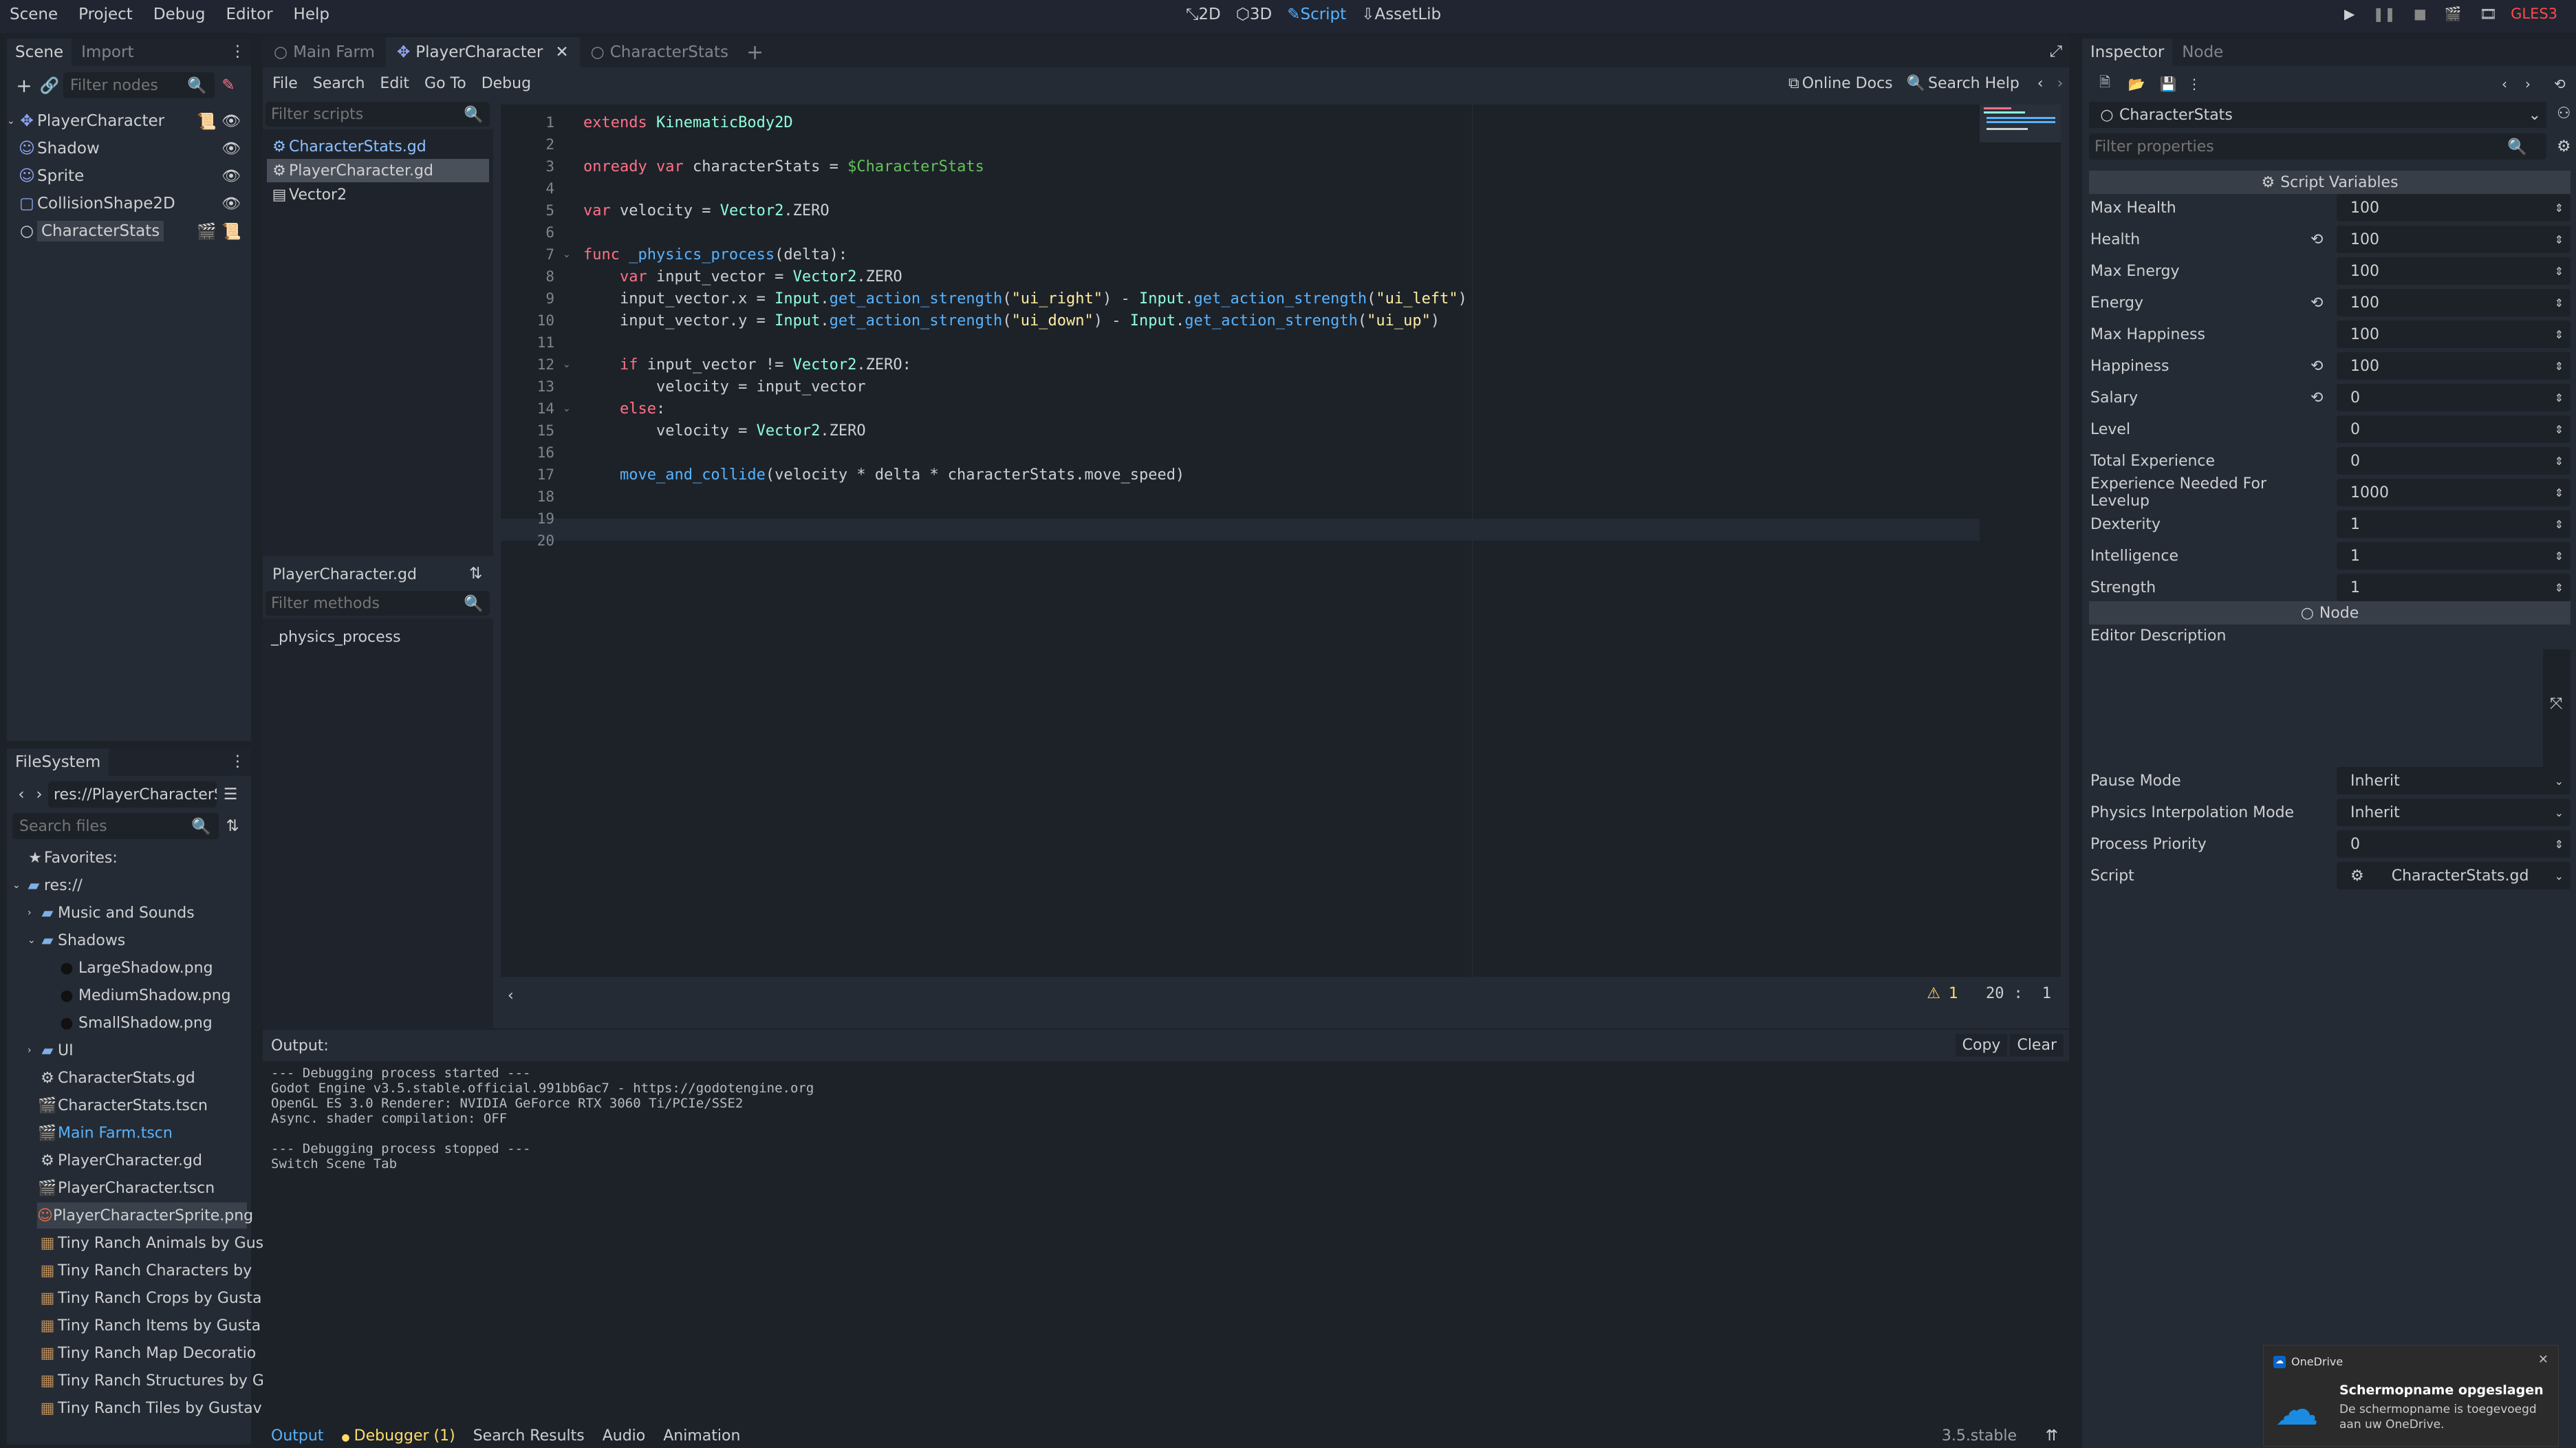 The image size is (2576, 1448). I want to click on sort-icon: ⇅, so click(232, 826).